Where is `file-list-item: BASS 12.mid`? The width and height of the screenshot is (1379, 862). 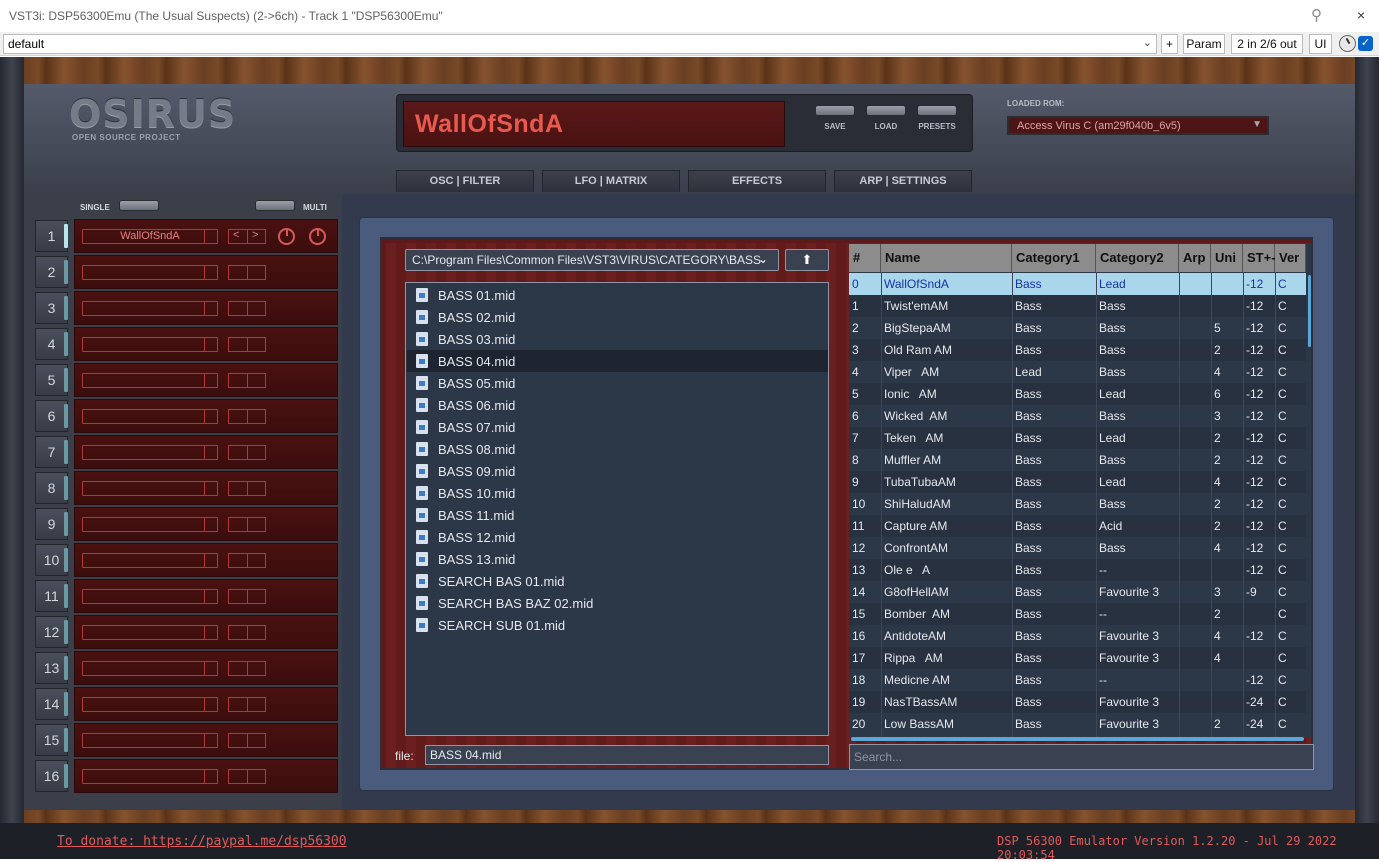 file-list-item: BASS 12.mid is located at coordinates (617, 537).